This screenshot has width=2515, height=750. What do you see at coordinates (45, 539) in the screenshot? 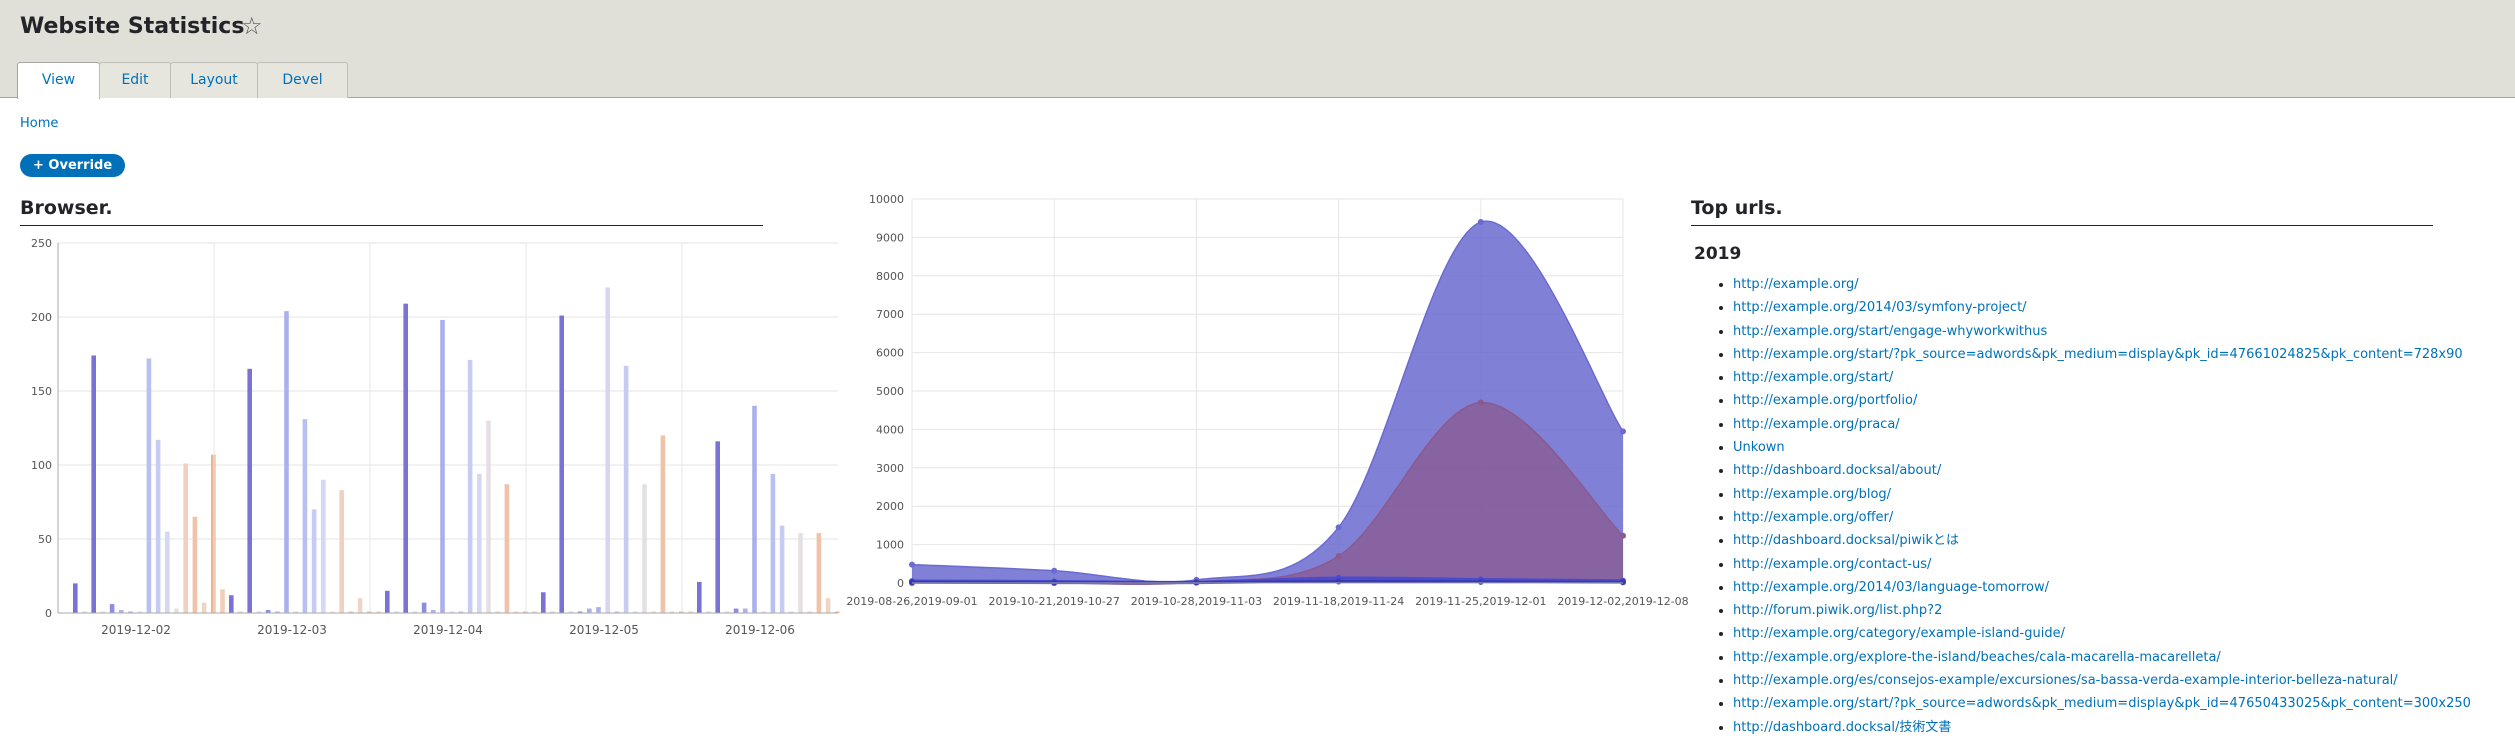
I see `y-tick-label: 50` at bounding box center [45, 539].